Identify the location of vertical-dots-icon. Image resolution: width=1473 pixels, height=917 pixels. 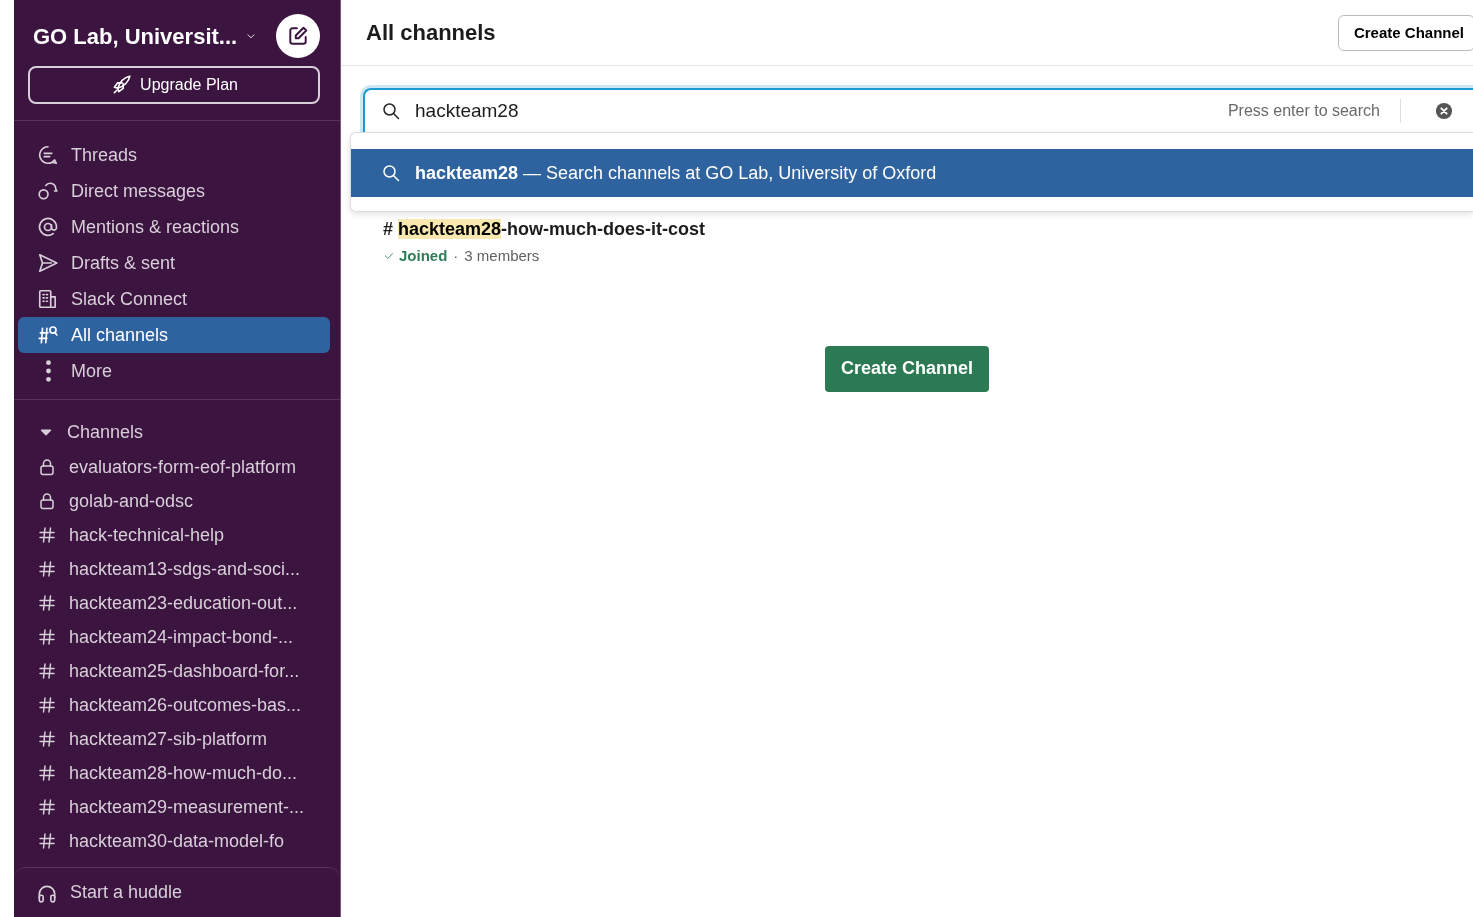
(48, 371).